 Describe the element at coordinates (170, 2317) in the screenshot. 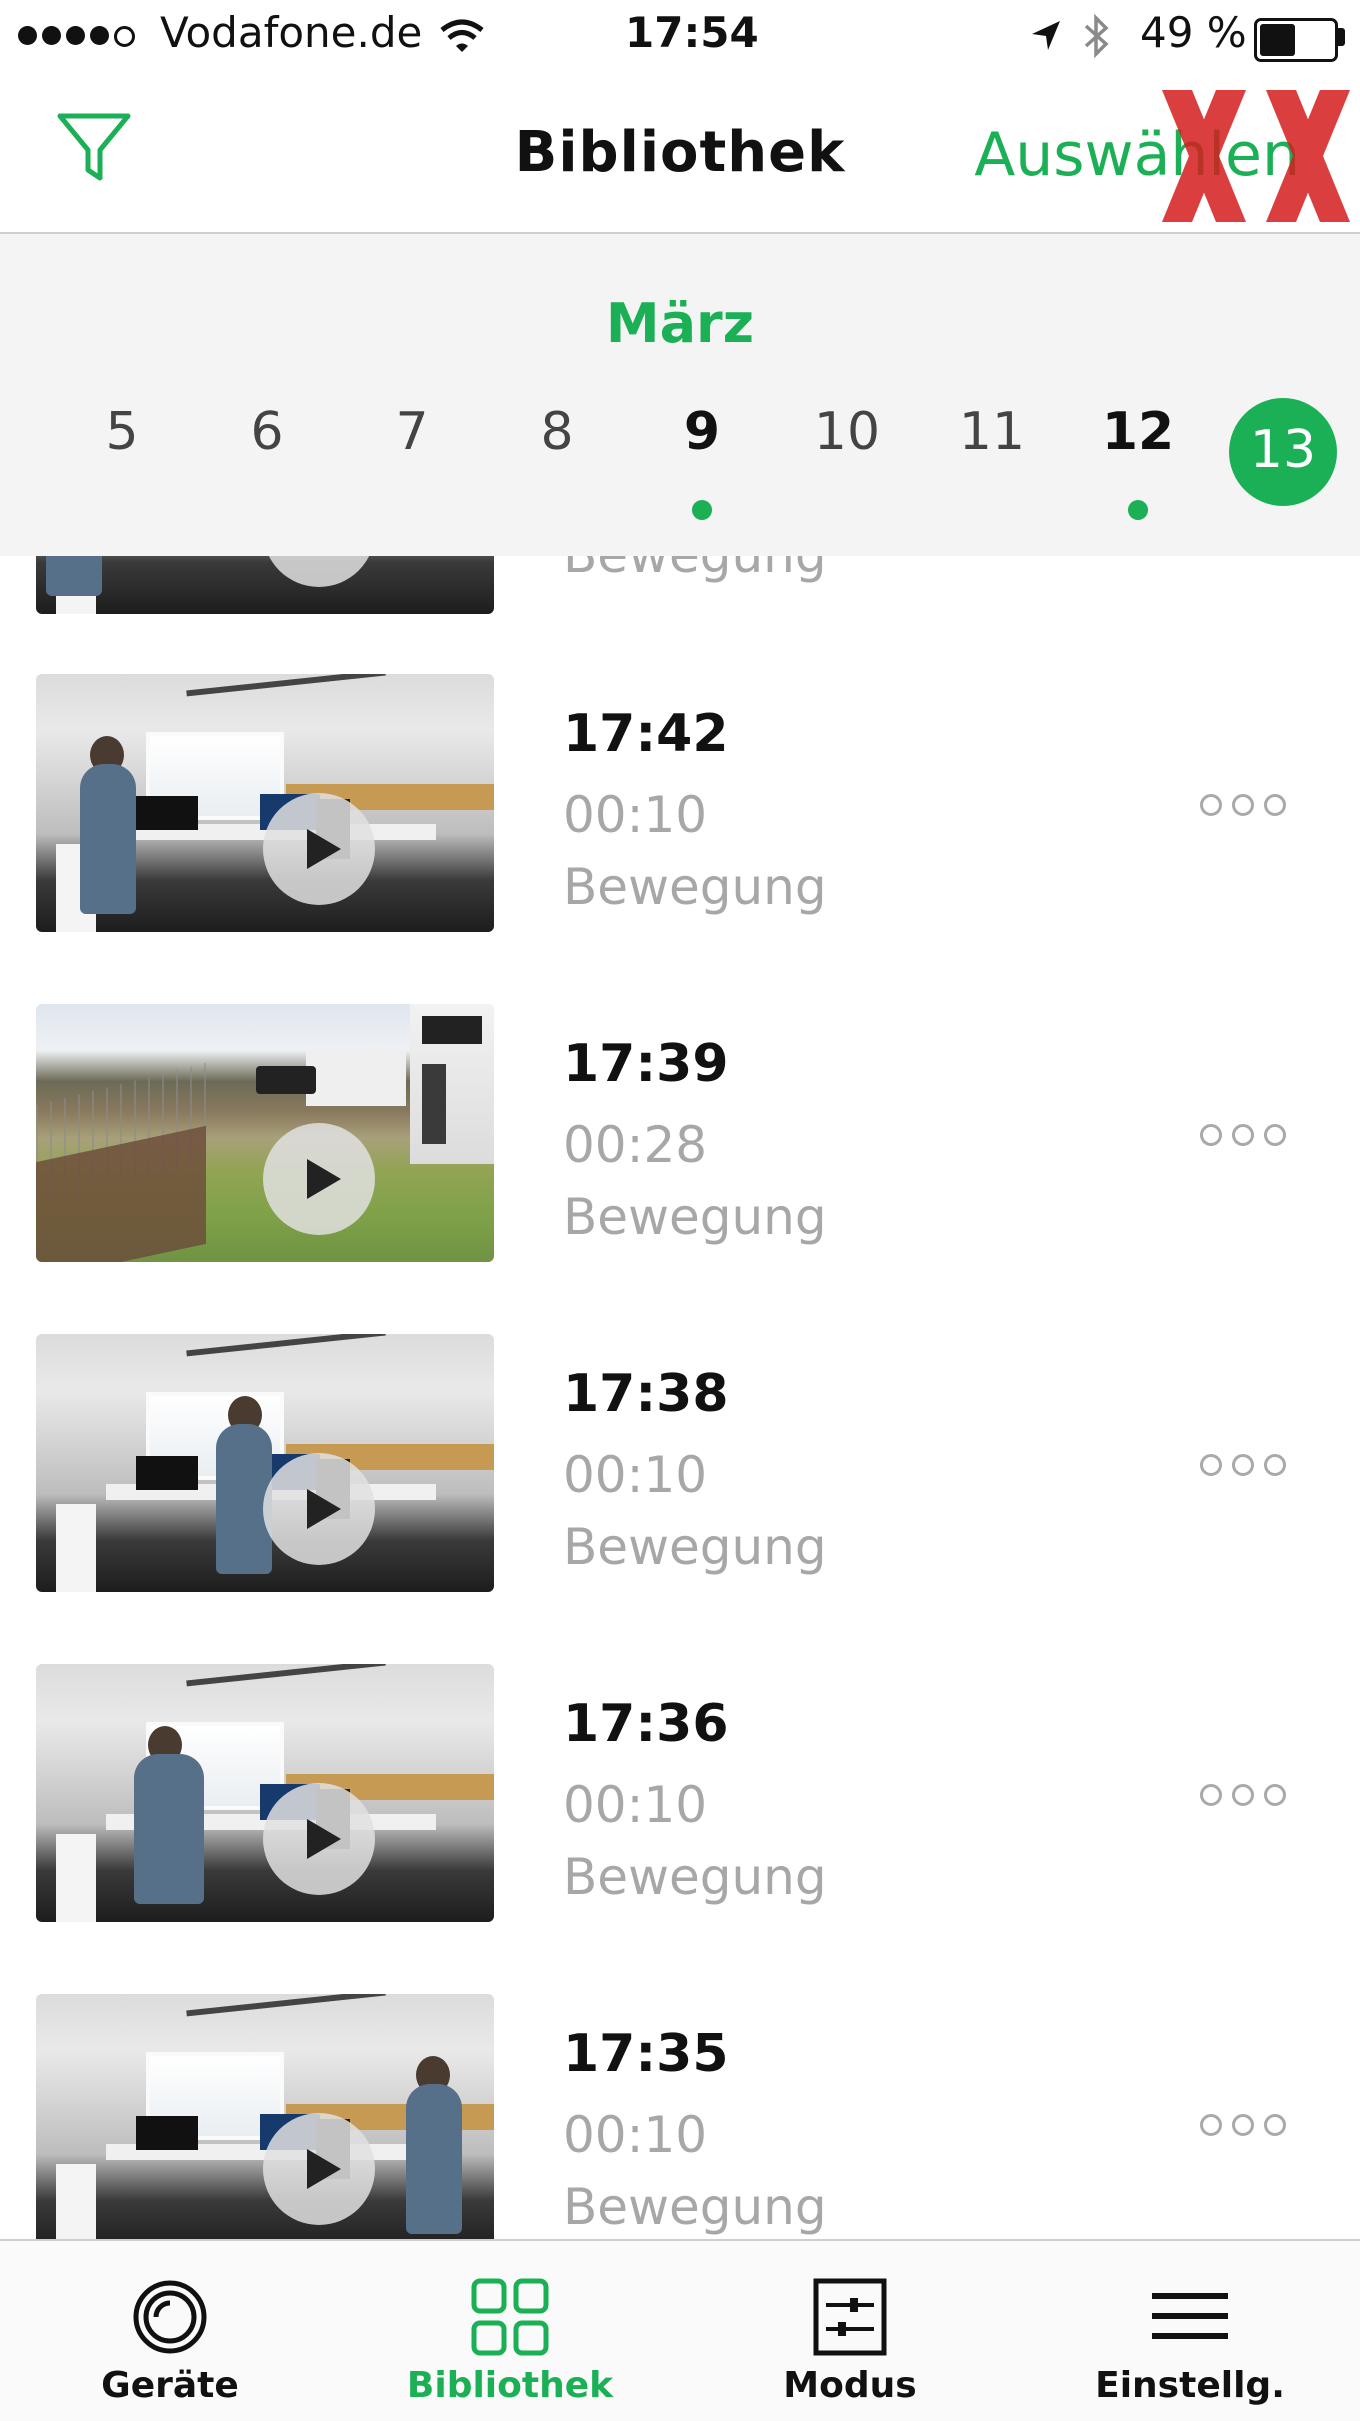

I see `camera-lens-icon` at that location.